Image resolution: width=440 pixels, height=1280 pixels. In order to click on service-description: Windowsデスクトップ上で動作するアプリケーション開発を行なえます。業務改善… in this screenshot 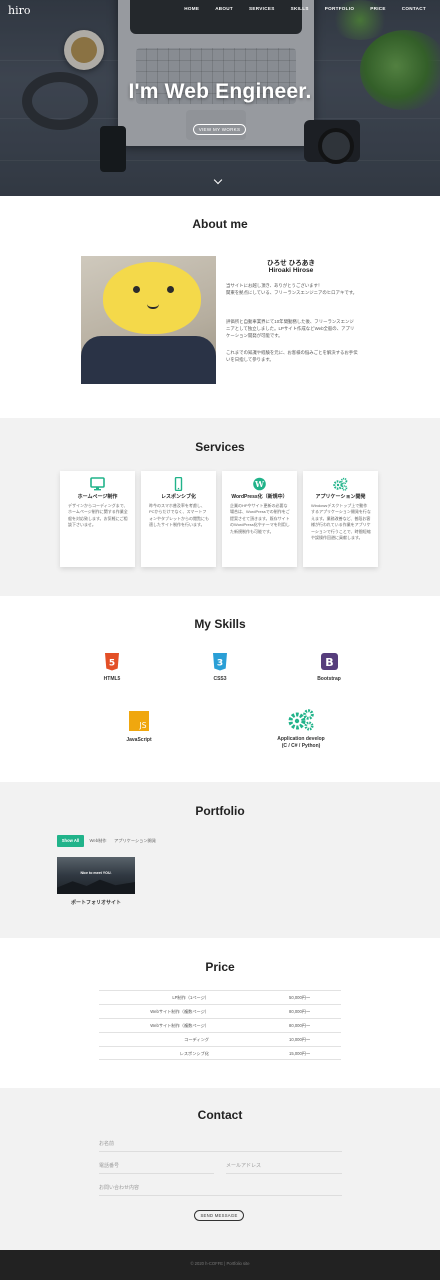, I will do `click(341, 522)`.